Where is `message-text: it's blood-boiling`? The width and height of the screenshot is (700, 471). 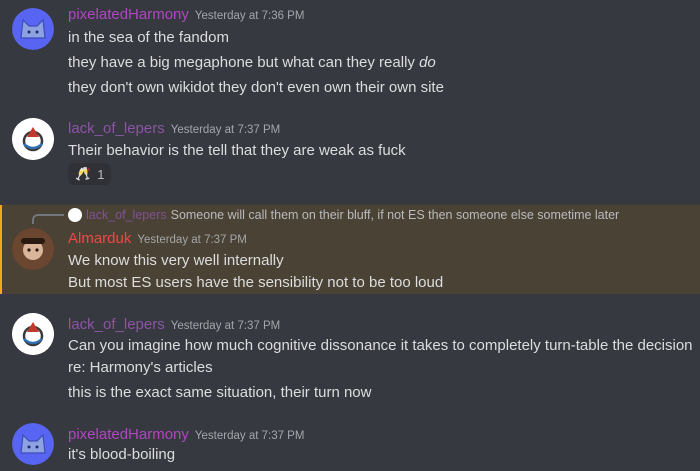
message-text: it's blood-boiling is located at coordinates (122, 454).